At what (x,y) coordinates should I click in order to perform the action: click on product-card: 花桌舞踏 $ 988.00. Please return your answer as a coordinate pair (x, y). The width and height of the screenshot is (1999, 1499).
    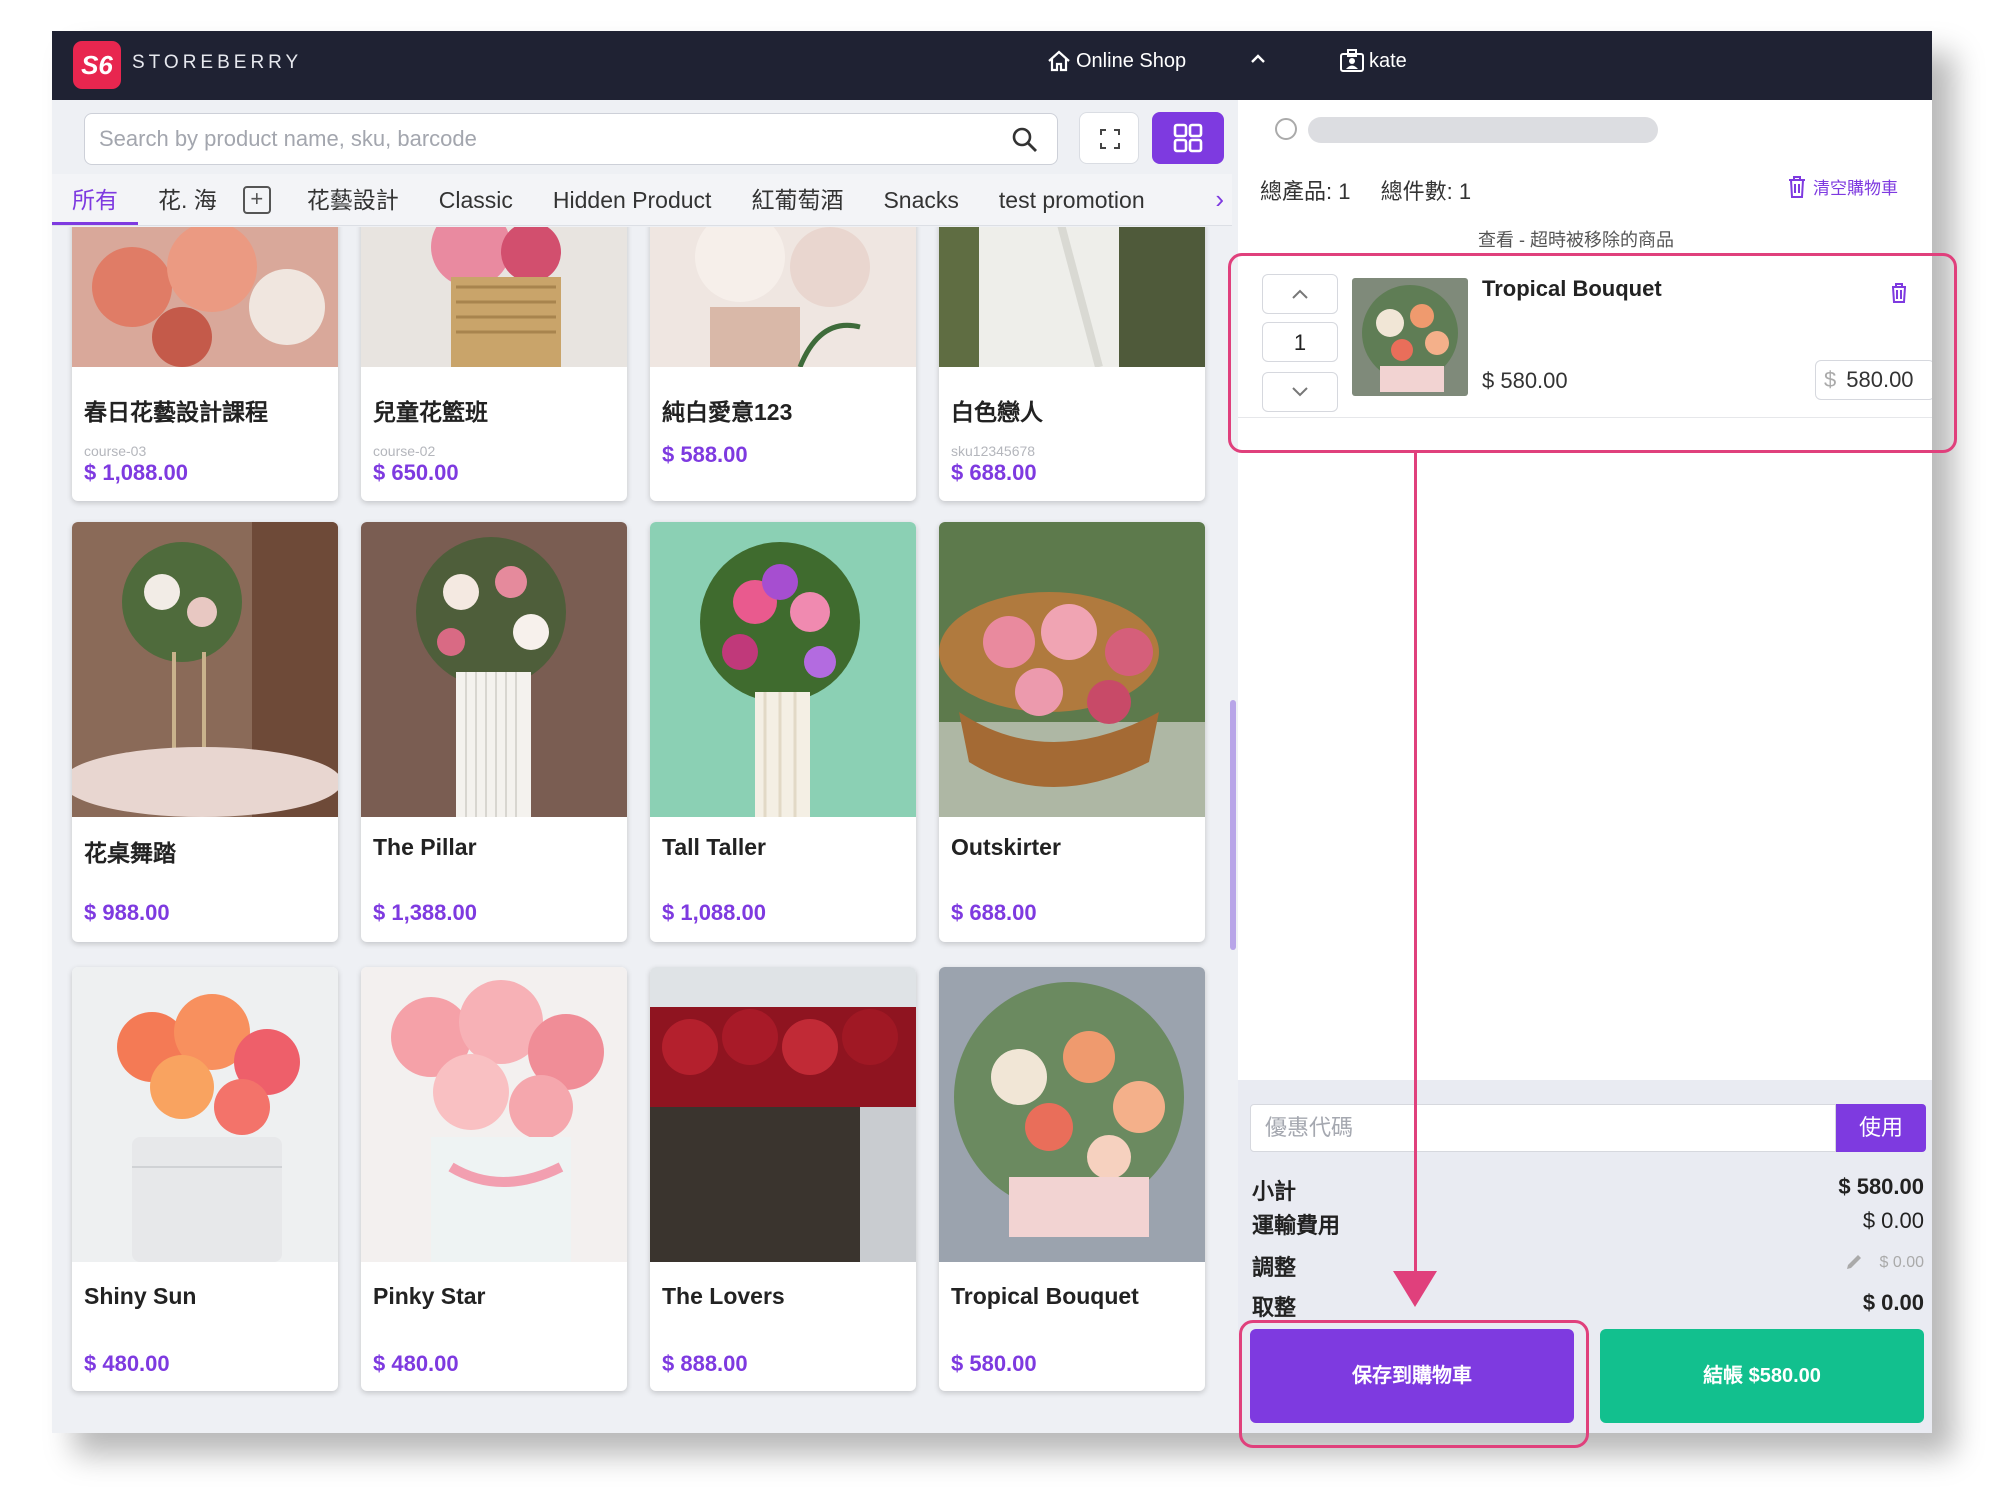
    Looking at the image, I should click on (205, 732).